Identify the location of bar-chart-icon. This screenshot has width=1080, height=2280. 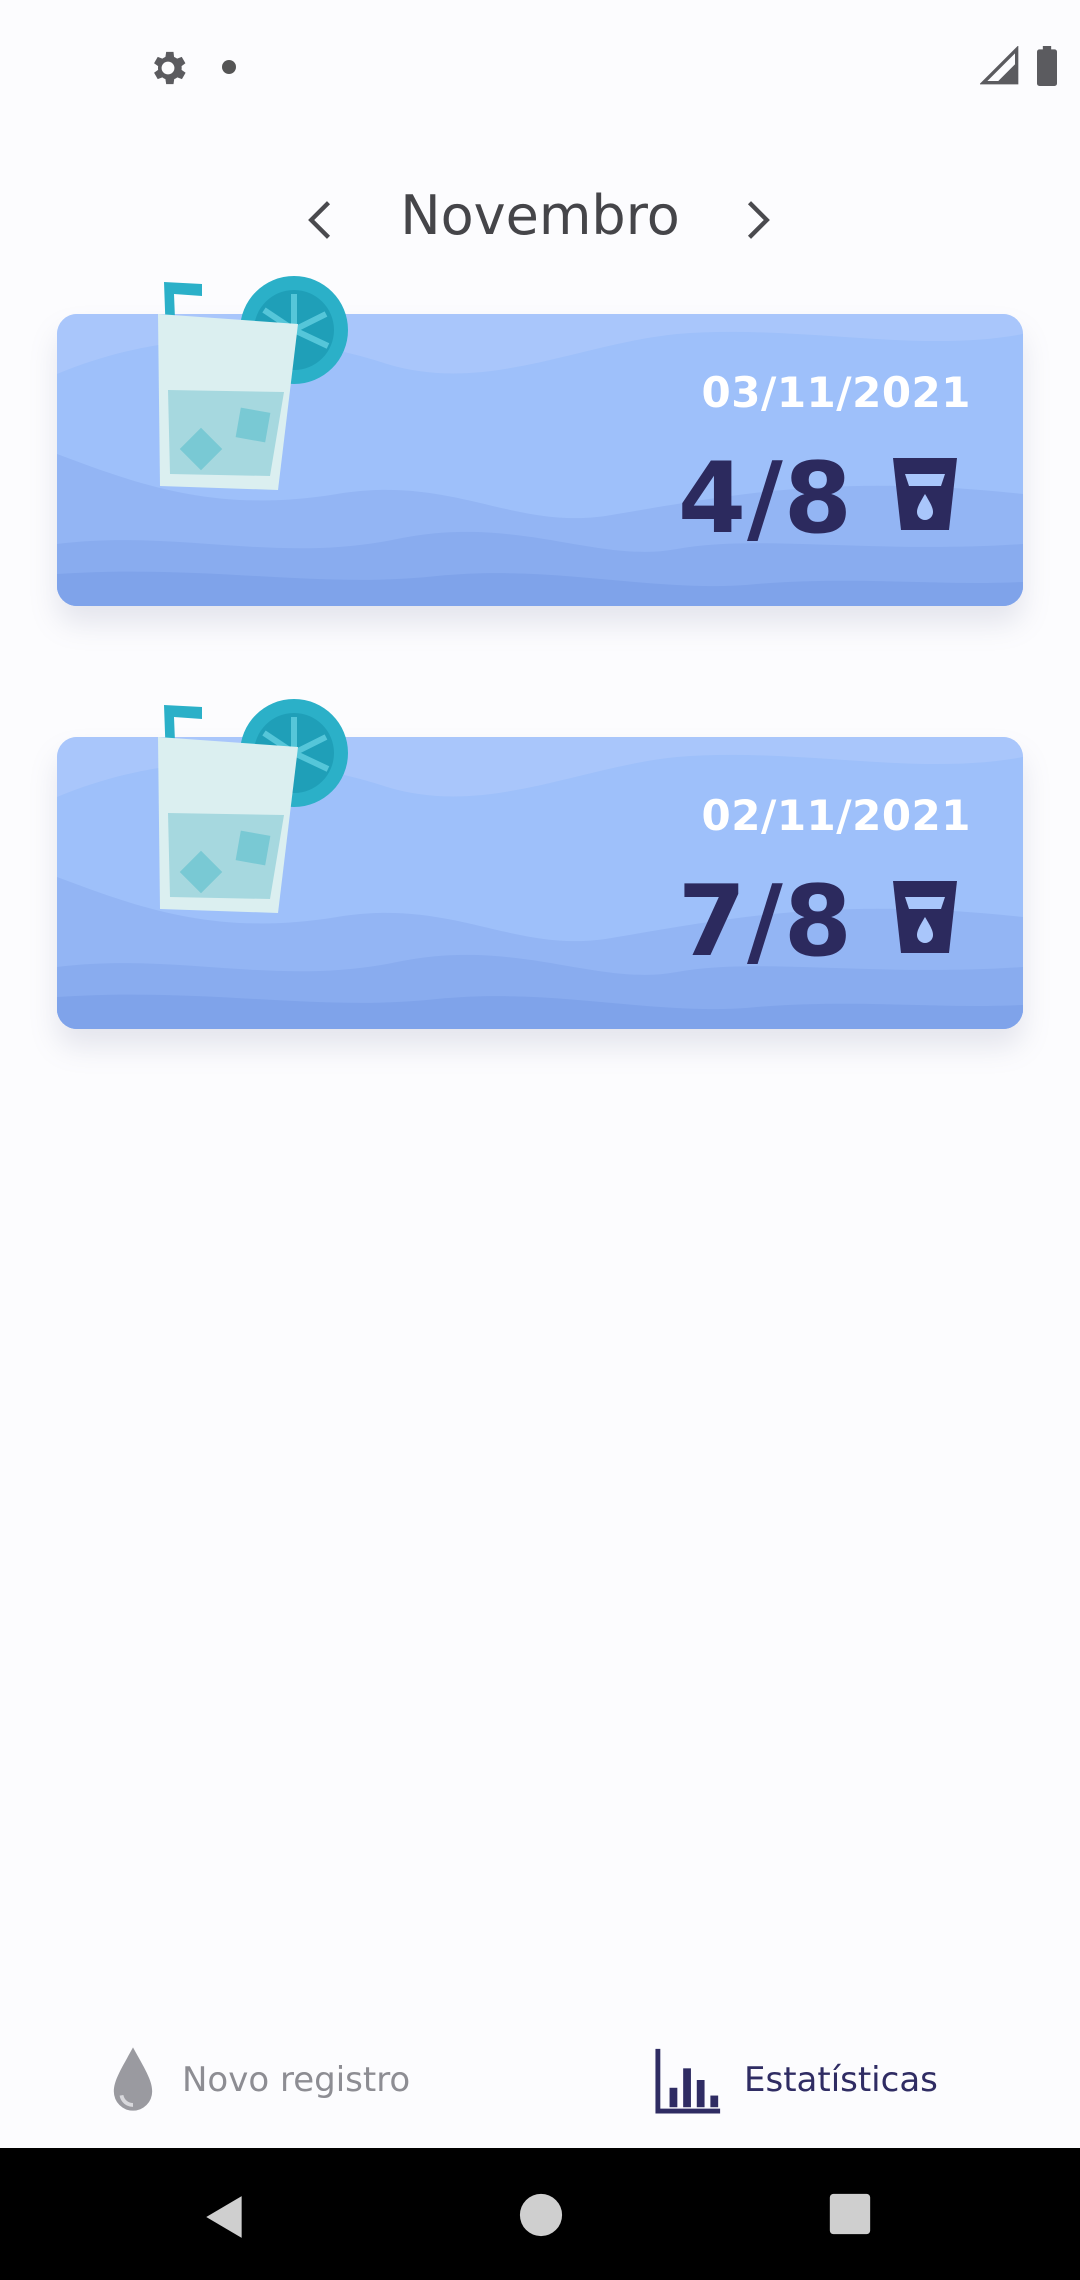
(688, 2081).